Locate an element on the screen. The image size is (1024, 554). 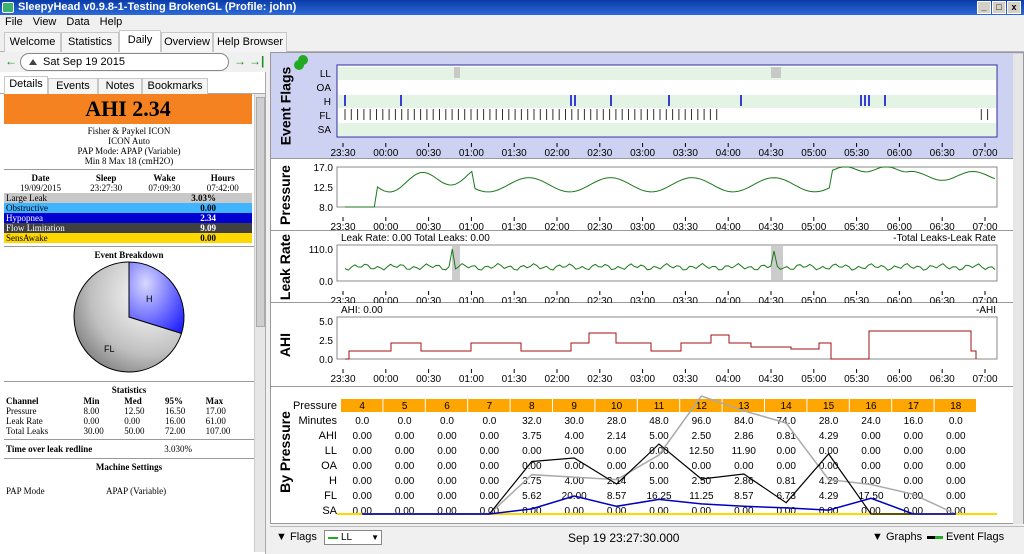
details-scrollbar is located at coordinates (259, 323).